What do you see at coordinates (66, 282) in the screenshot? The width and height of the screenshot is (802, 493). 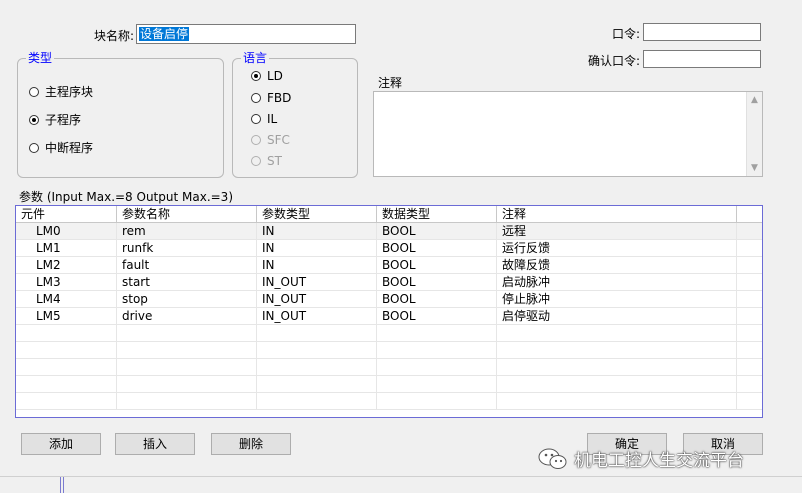 I see `cell-element: LM3` at bounding box center [66, 282].